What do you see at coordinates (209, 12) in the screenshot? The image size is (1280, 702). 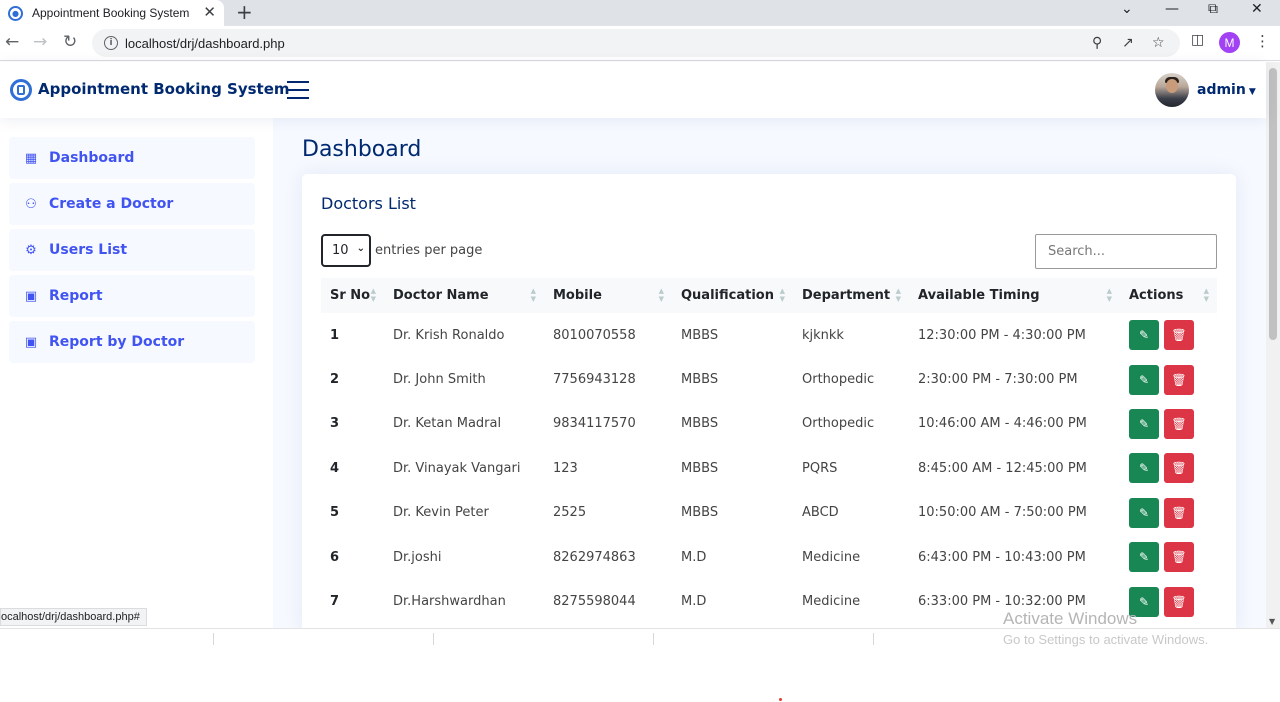 I see `tab-close-icon: ✕` at bounding box center [209, 12].